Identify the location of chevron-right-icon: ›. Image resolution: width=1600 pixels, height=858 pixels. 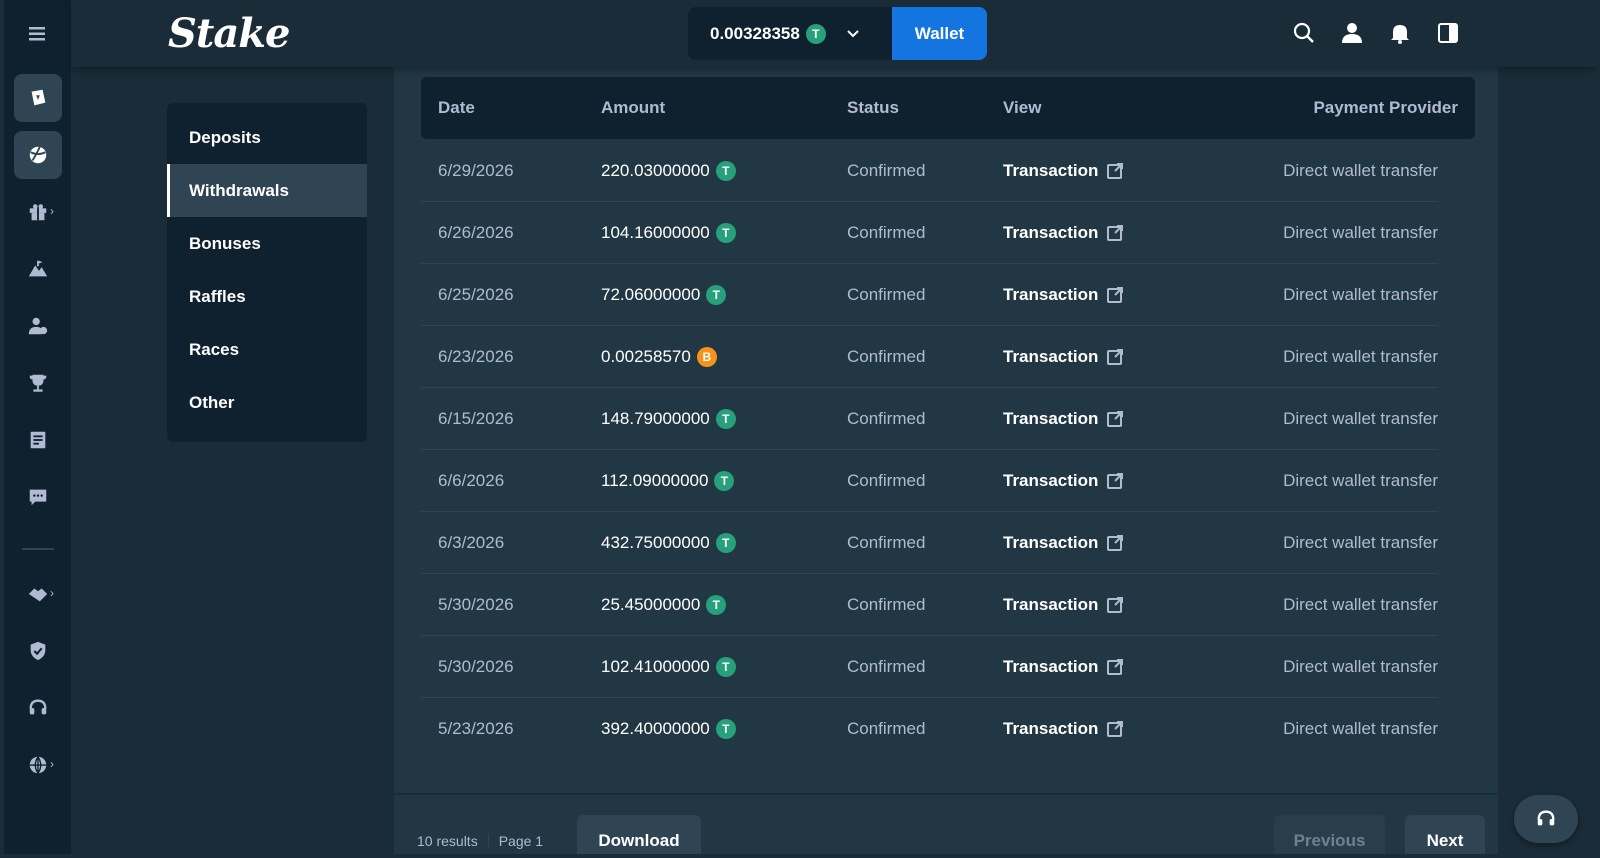
(52, 593).